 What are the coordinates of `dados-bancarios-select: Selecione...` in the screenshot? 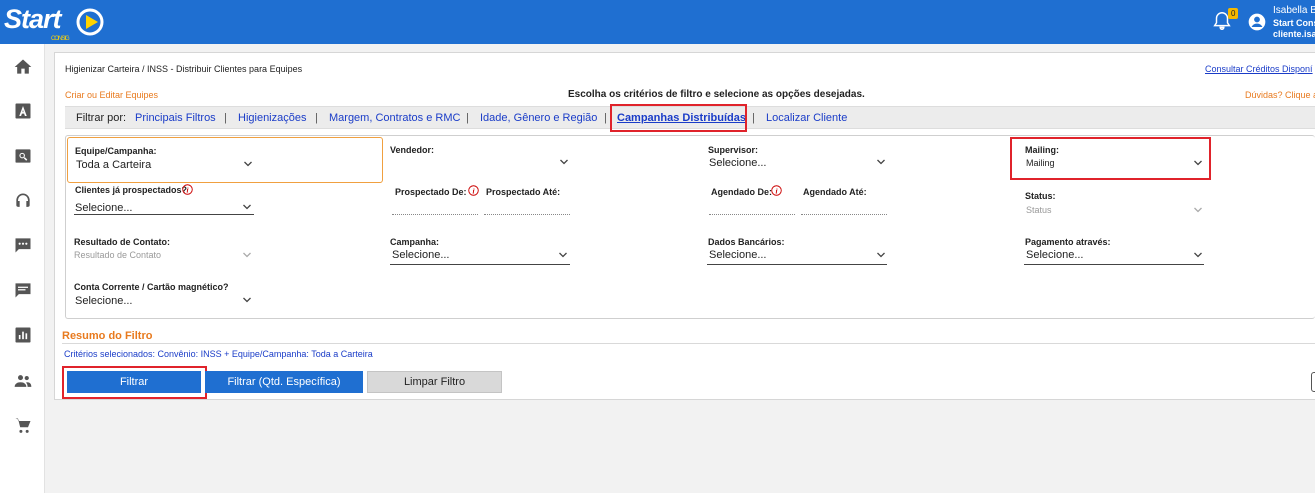 It's located at (737, 255).